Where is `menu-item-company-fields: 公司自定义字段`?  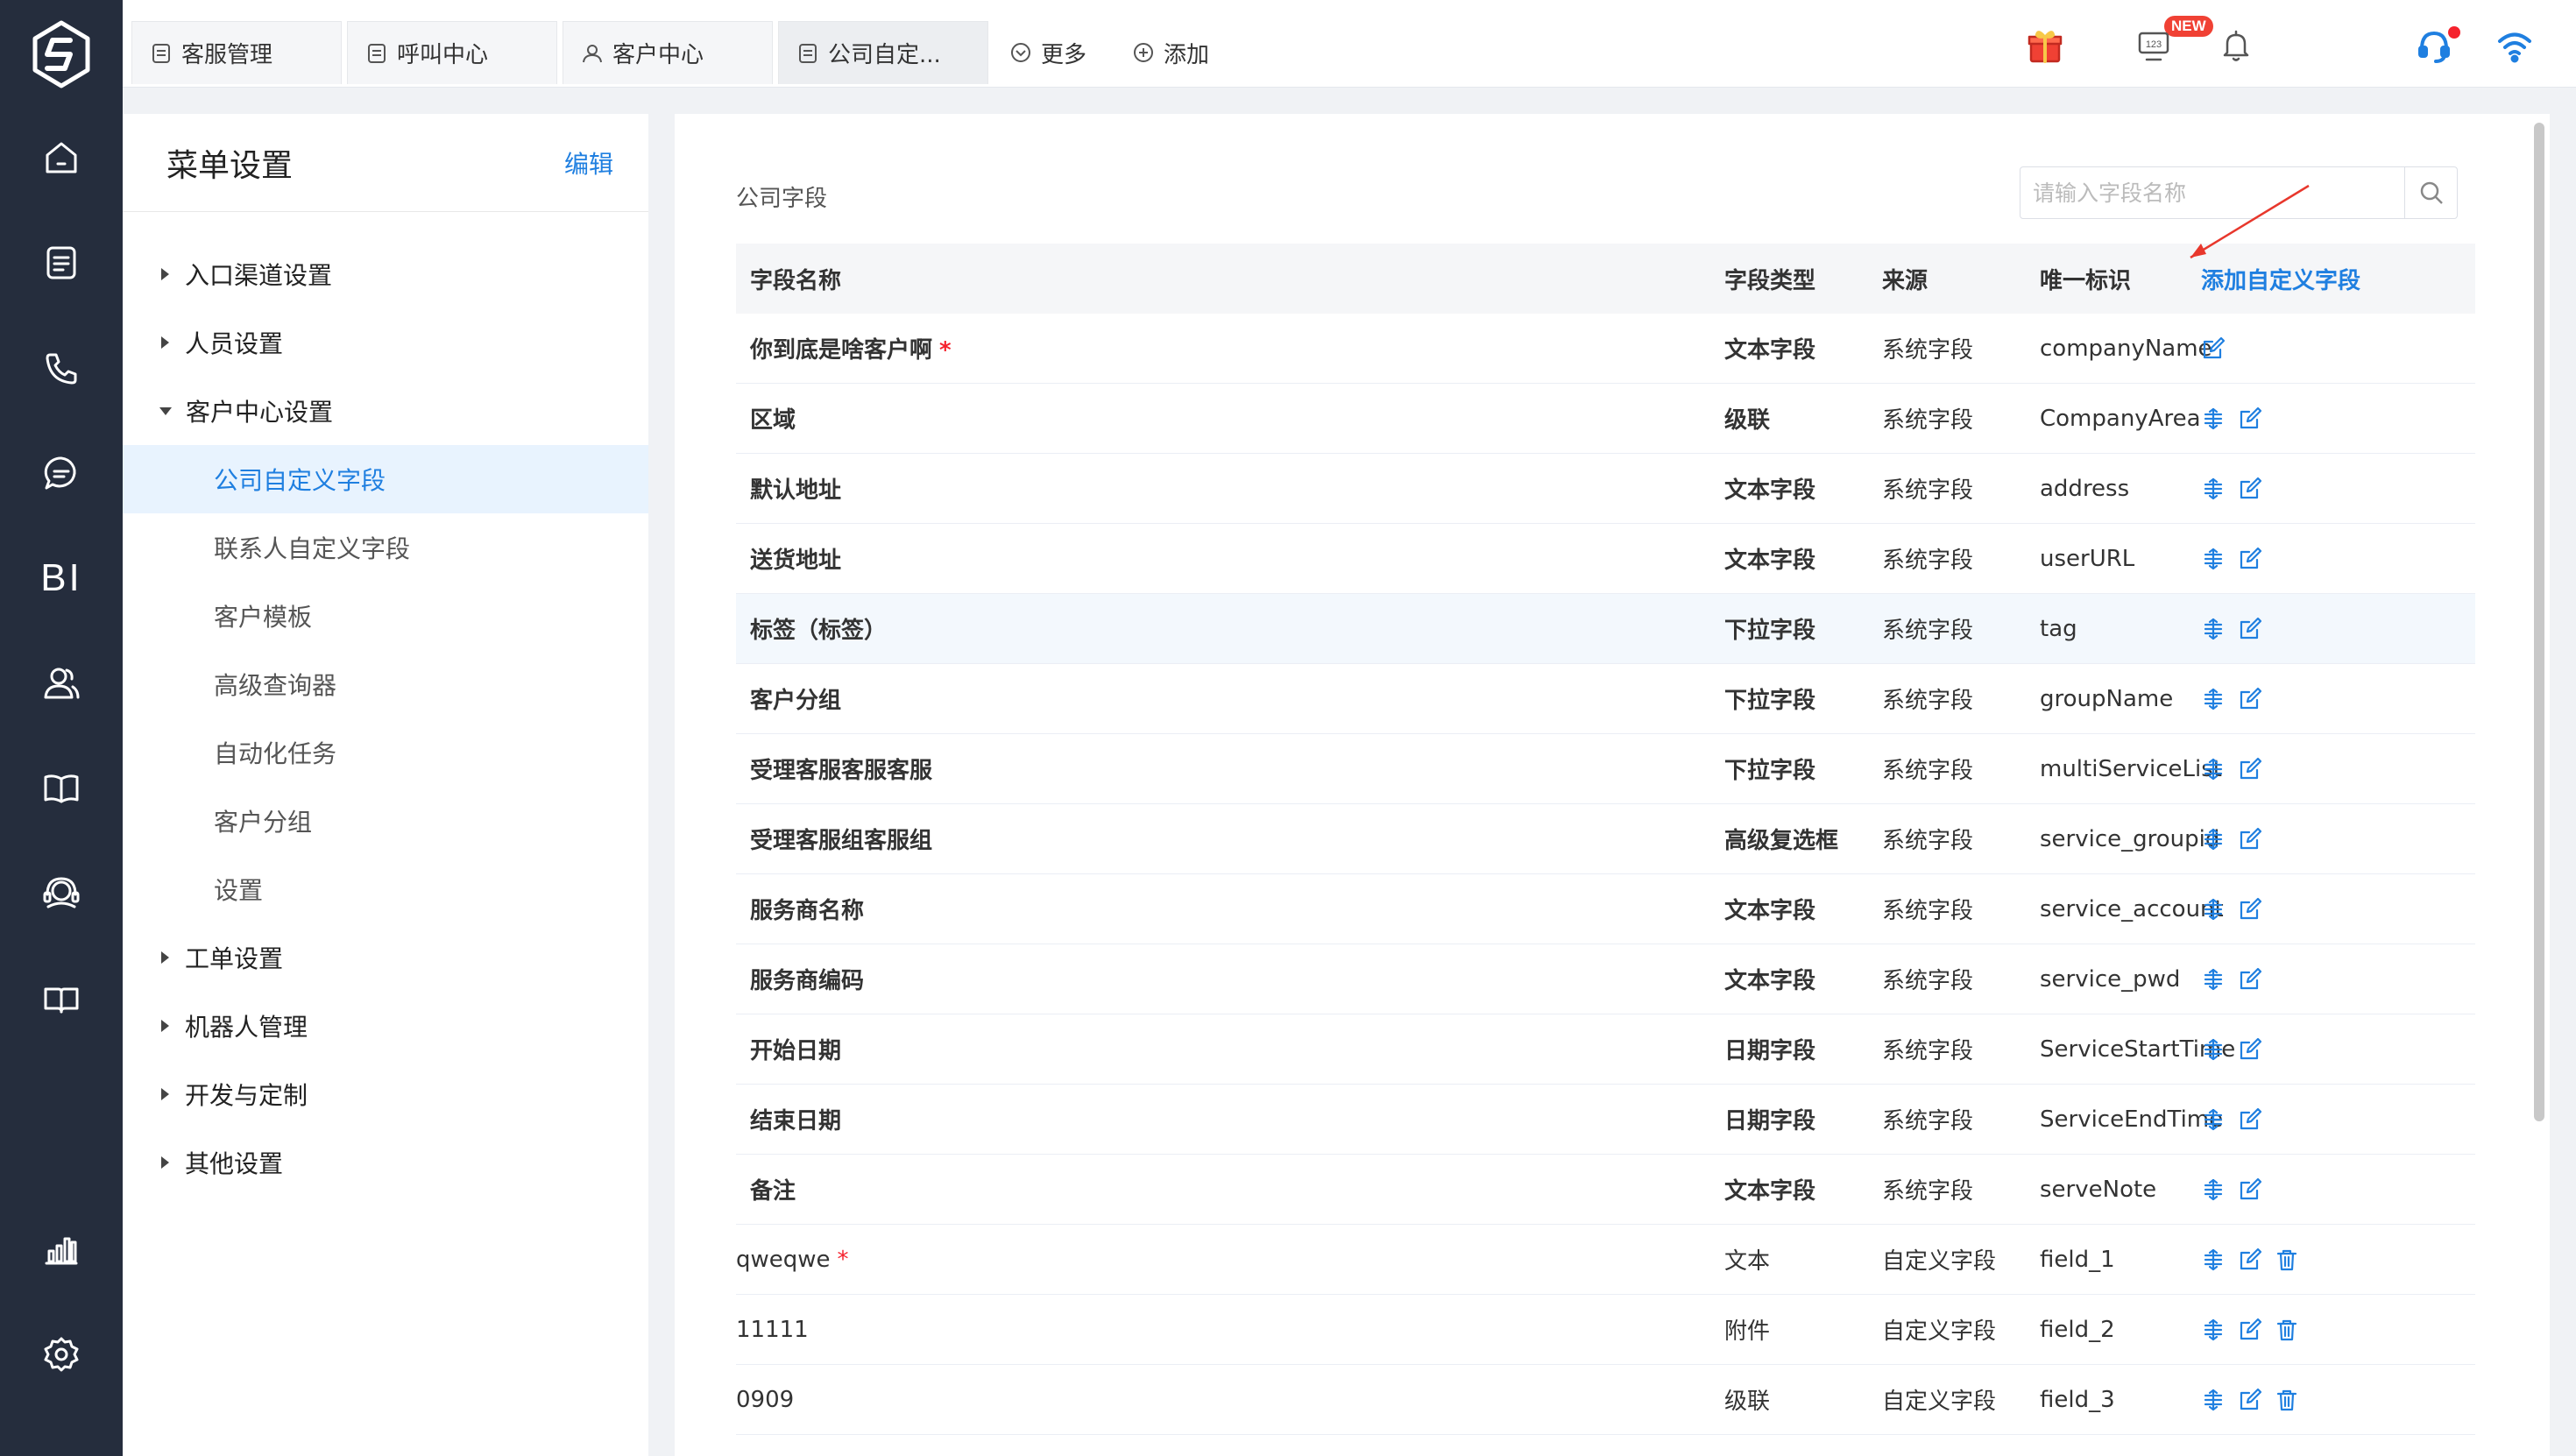 menu-item-company-fields: 公司自定义字段 is located at coordinates (385, 479).